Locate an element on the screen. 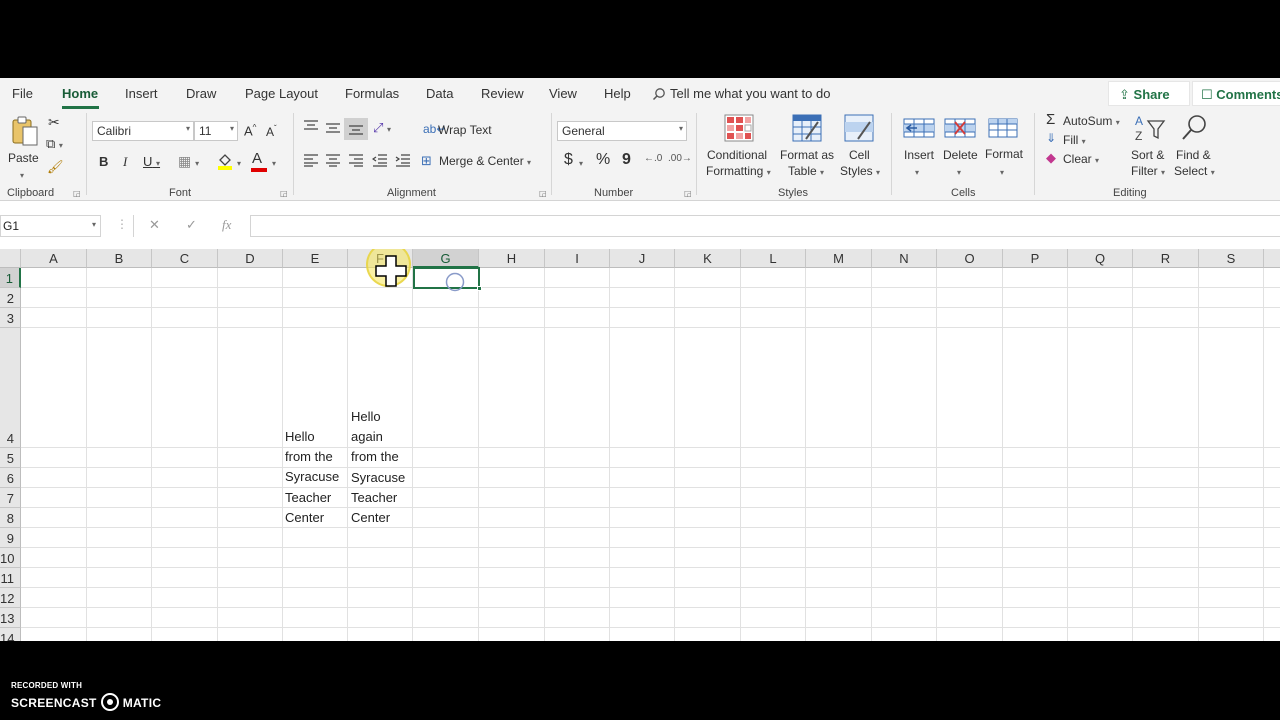  insert-function-icon: fx is located at coordinates (226, 225).